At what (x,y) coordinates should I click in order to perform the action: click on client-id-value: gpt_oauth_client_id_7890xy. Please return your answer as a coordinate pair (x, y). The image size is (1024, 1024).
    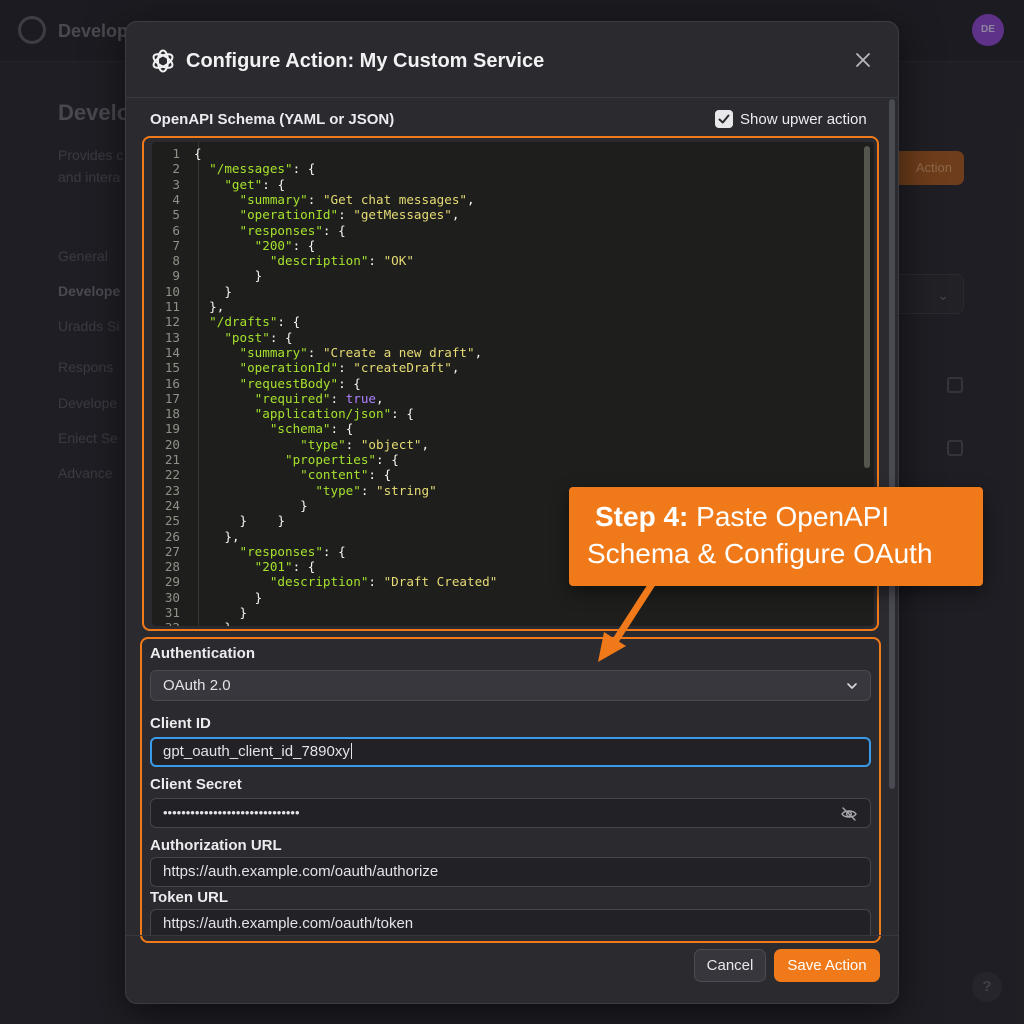
    Looking at the image, I should click on (256, 751).